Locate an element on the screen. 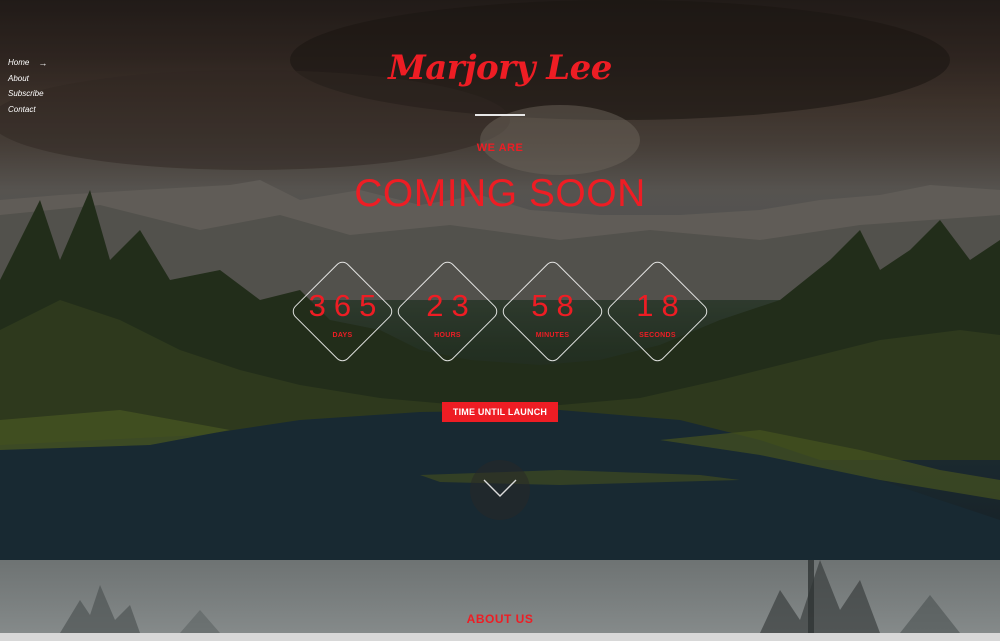 This screenshot has height=641, width=1000. about-title: ABOUT US is located at coordinates (500, 619).